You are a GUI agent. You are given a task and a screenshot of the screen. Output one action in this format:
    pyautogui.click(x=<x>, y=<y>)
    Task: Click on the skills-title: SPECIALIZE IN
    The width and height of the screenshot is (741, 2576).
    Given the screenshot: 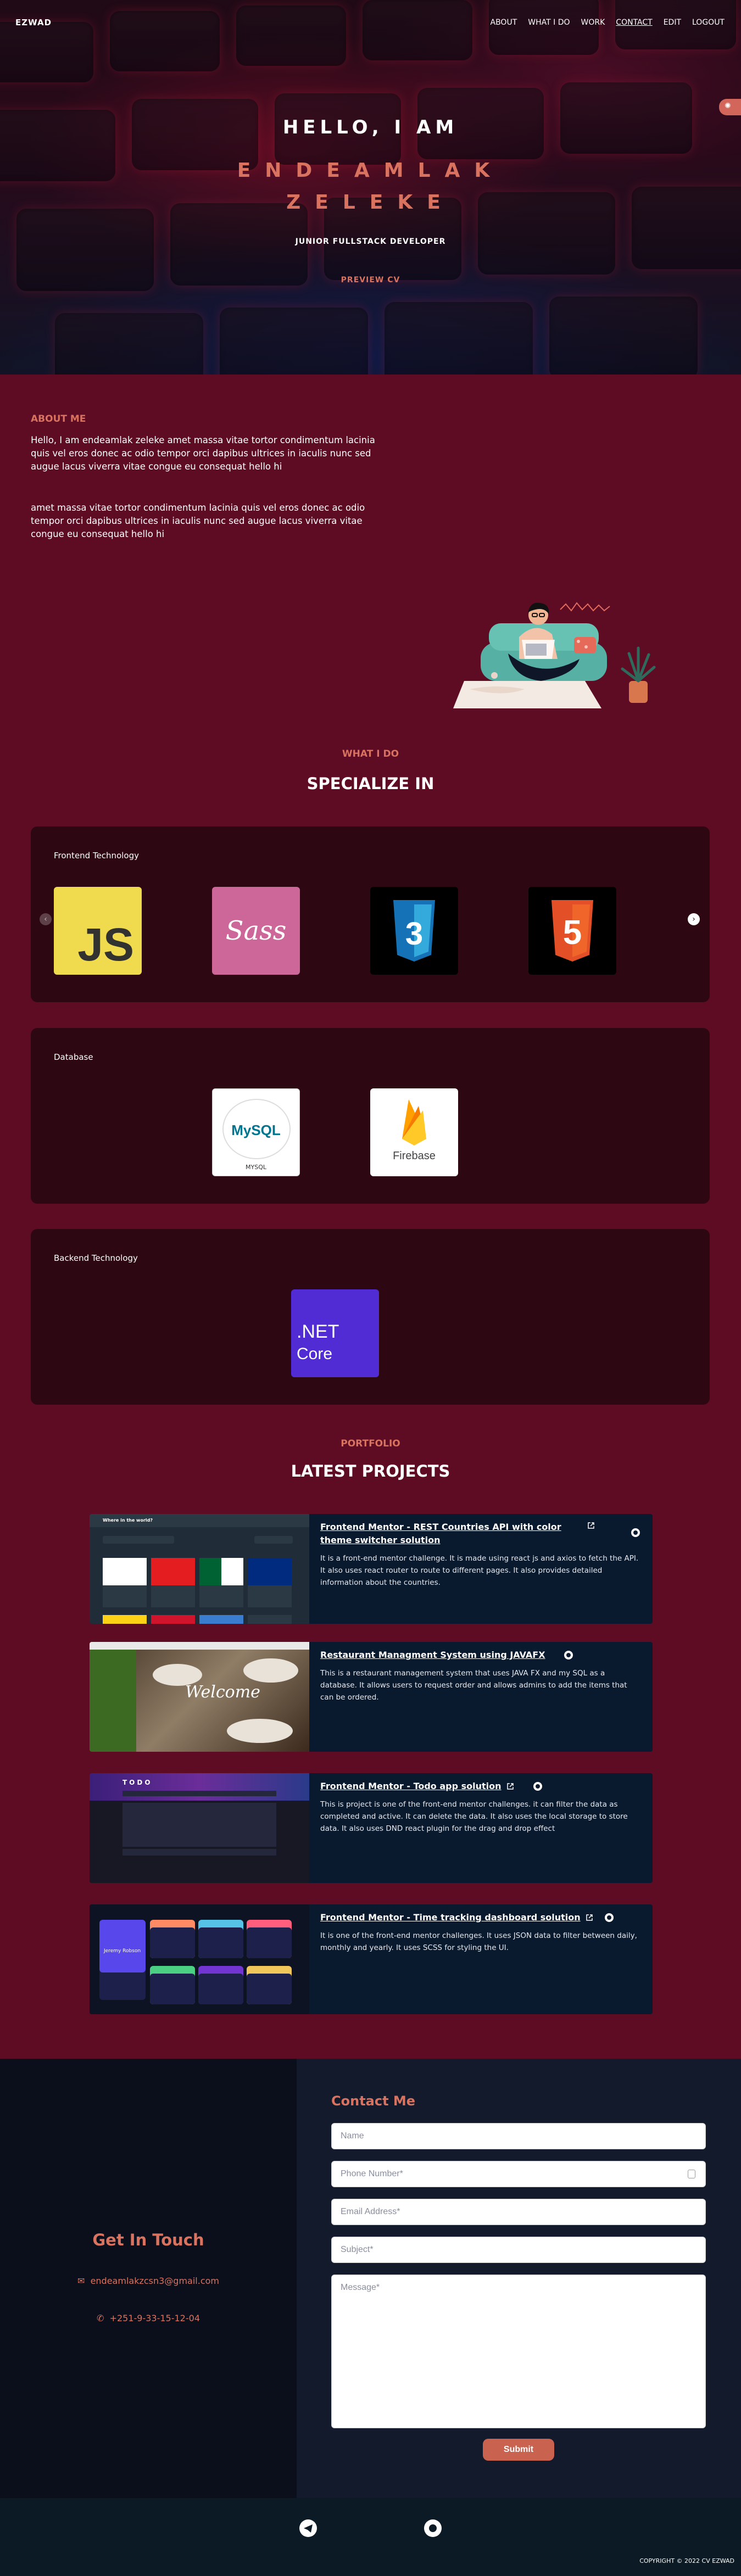 What is the action you would take?
    pyautogui.click(x=371, y=784)
    